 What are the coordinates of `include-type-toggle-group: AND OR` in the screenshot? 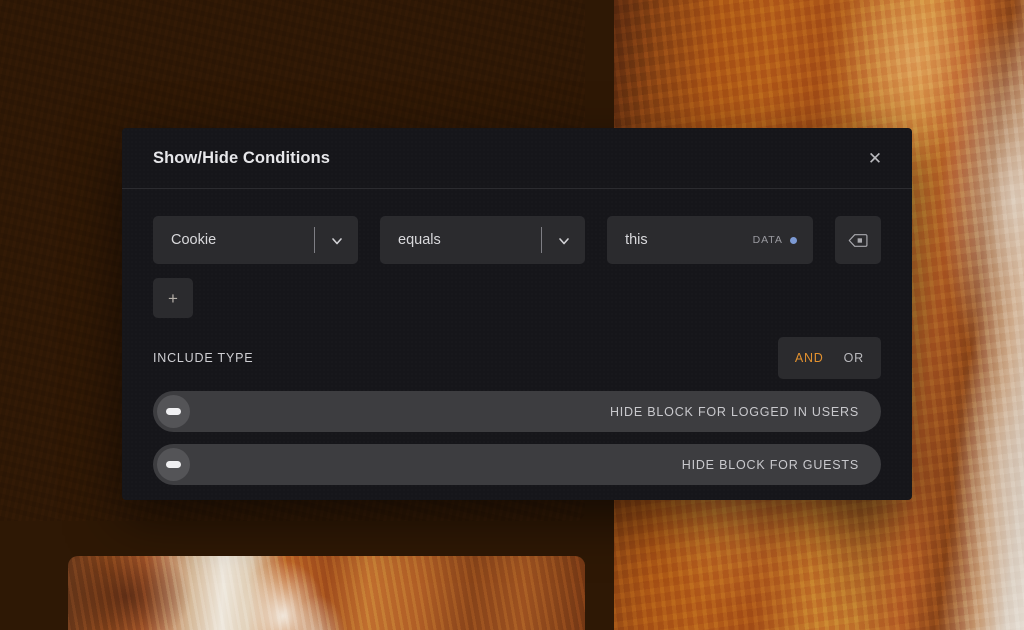 It's located at (829, 358).